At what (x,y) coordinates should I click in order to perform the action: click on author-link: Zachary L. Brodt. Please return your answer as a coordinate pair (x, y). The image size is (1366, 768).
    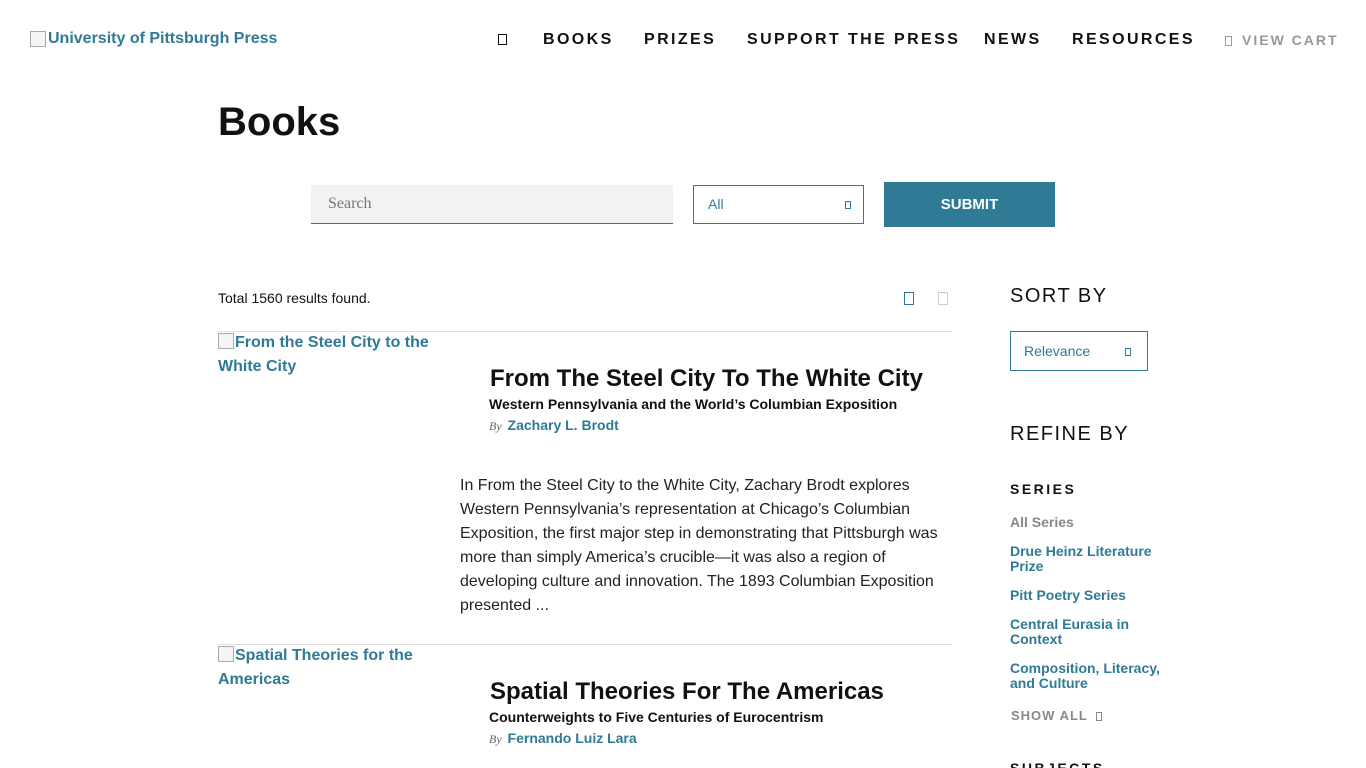
    Looking at the image, I should click on (563, 425).